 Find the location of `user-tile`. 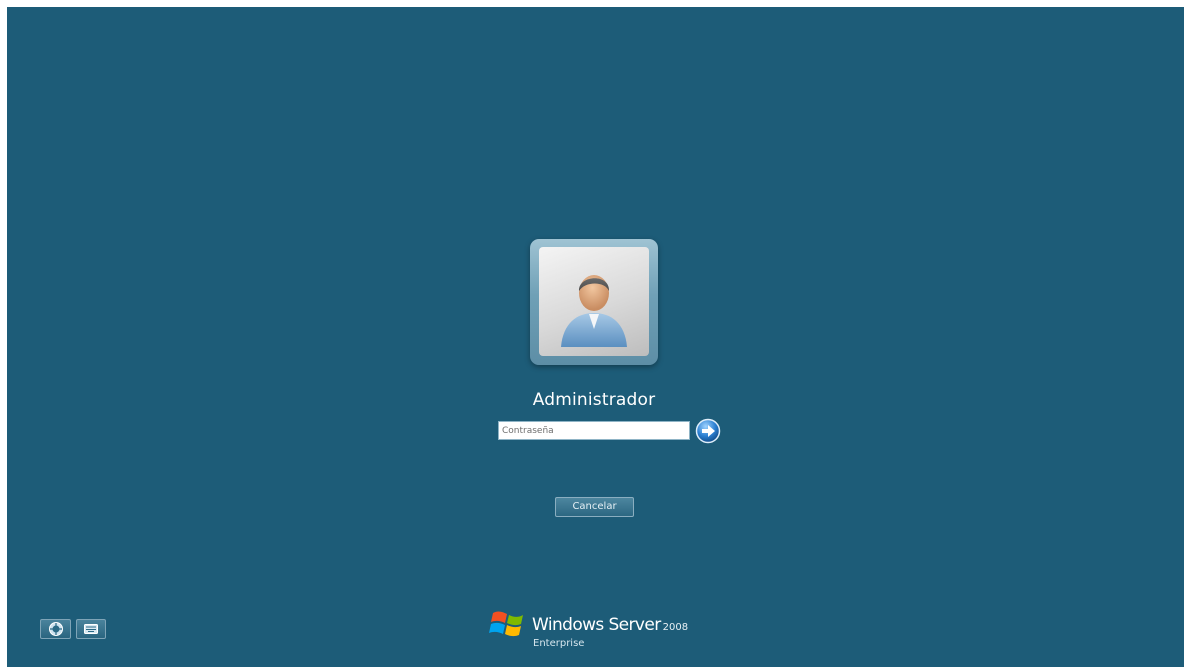

user-tile is located at coordinates (594, 302).